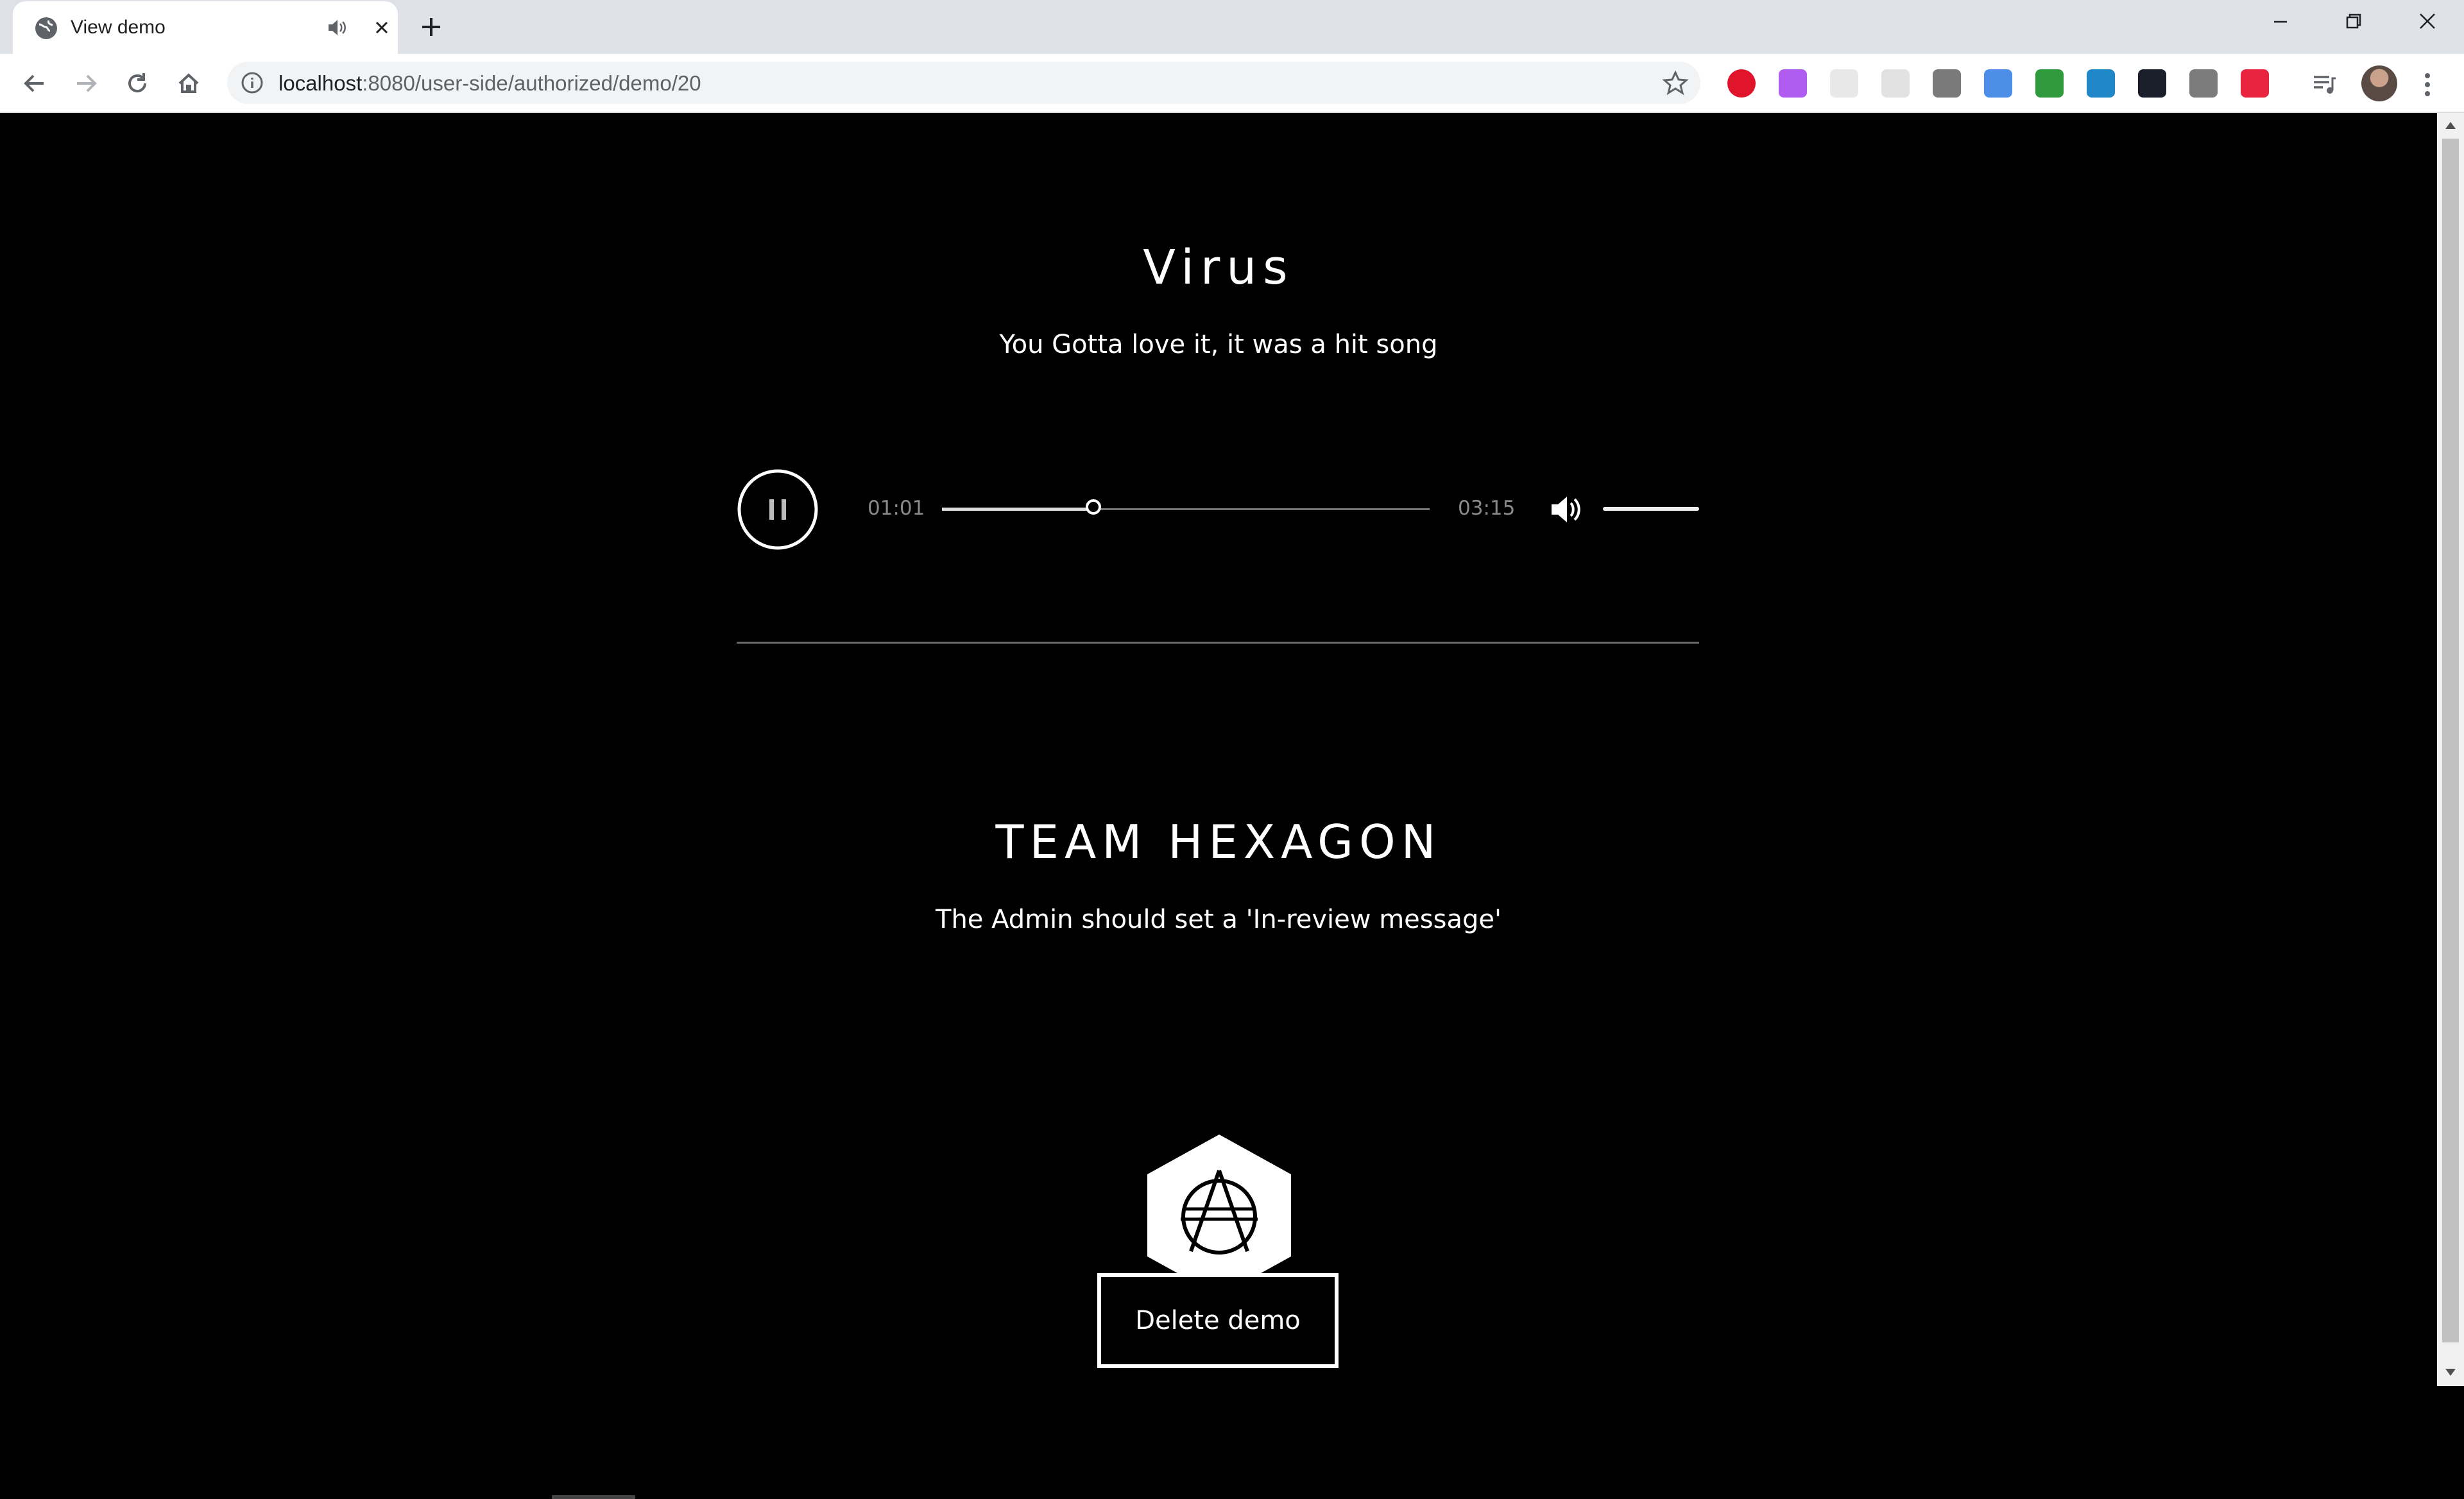  I want to click on demo-description: You Gotta love it, it was a hit song, so click(1219, 344).